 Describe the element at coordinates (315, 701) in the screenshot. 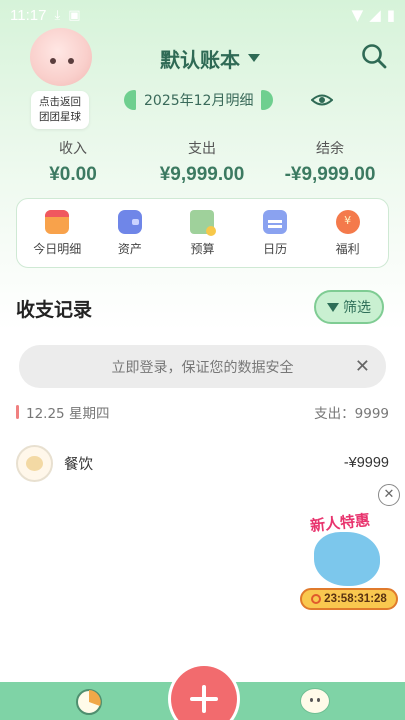

I see `mascot-nav-icon` at that location.